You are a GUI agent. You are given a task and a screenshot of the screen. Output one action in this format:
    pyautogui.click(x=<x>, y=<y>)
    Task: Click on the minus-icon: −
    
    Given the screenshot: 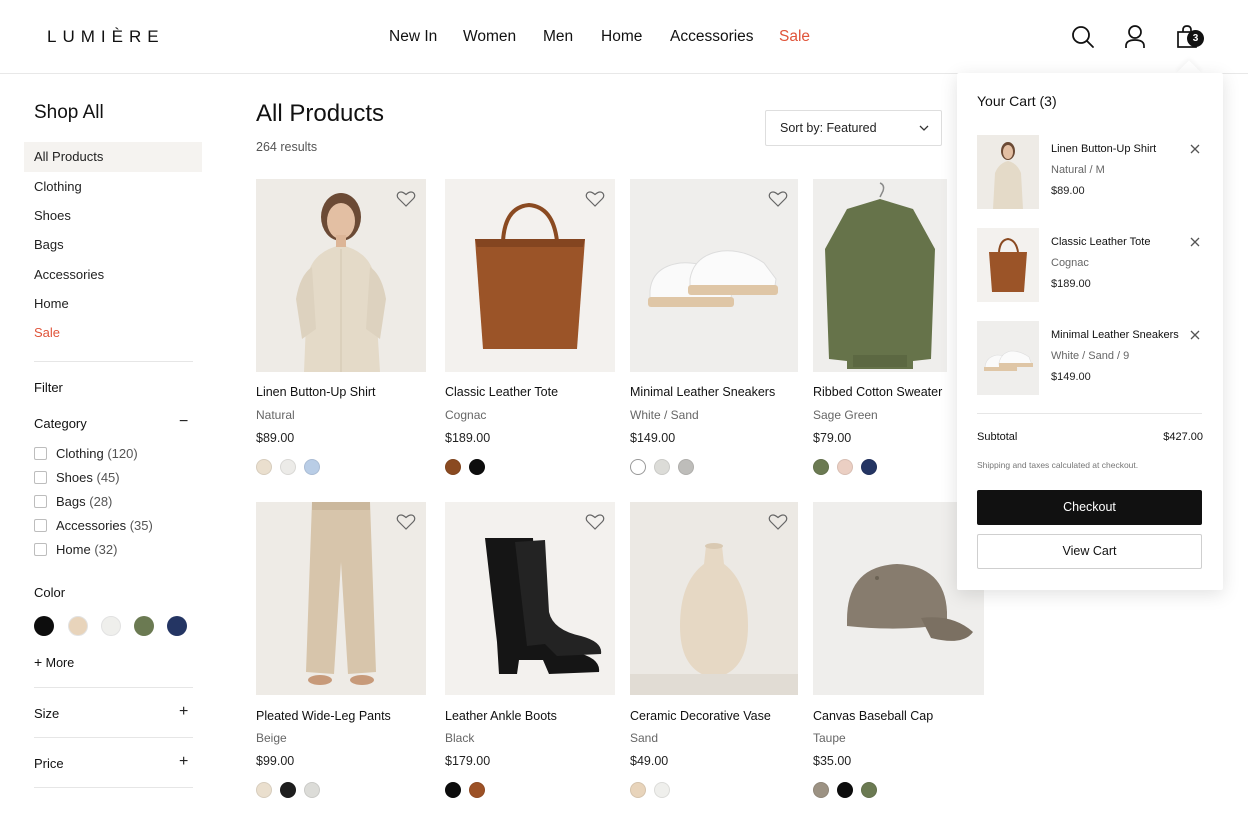 What is the action you would take?
    pyautogui.click(x=183, y=422)
    